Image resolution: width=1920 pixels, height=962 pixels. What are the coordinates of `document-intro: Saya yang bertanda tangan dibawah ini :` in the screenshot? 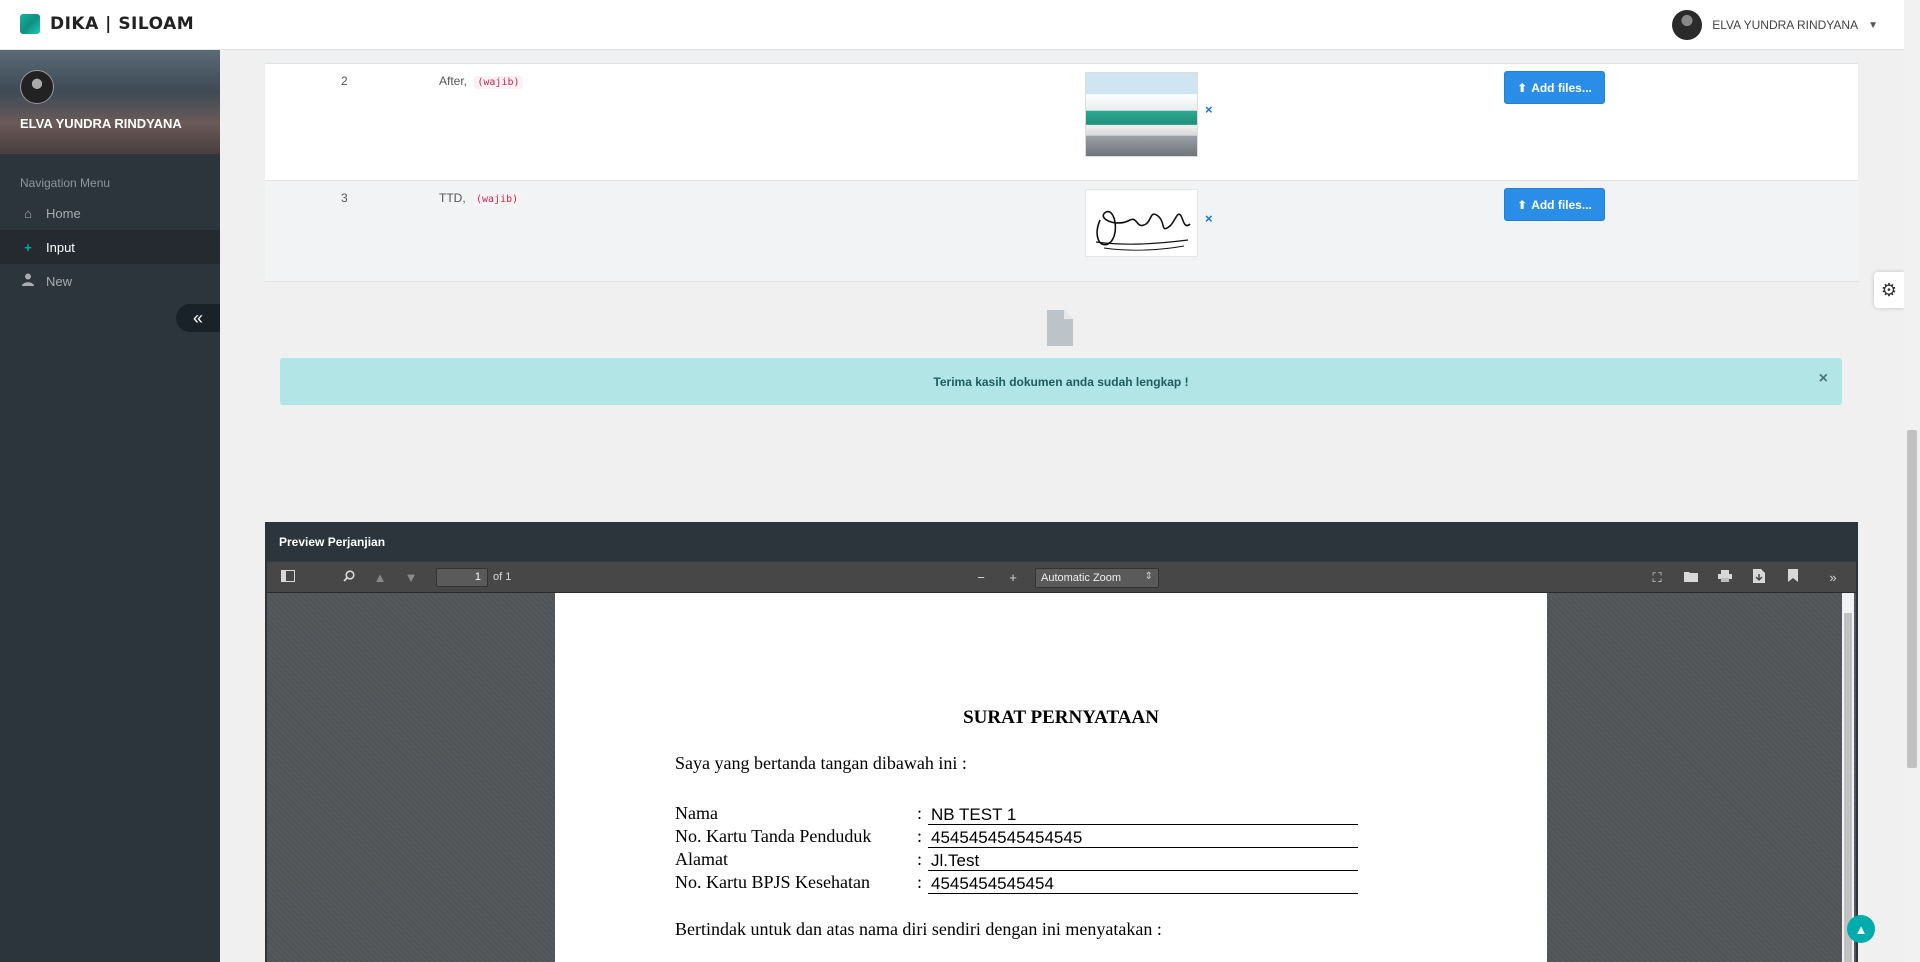 It's located at (821, 763).